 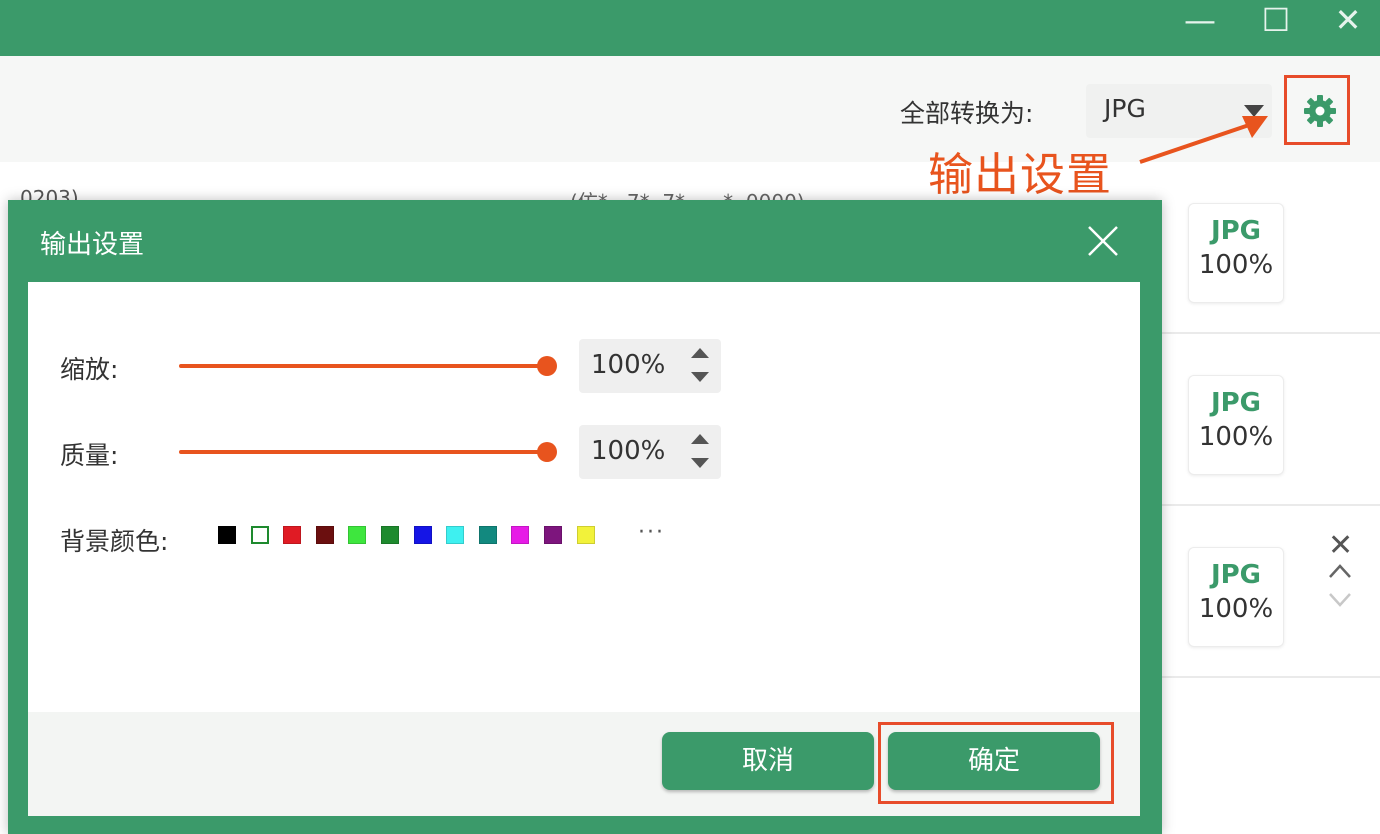 What do you see at coordinates (92, 245) in the screenshot?
I see `dialog-title: 输出设置` at bounding box center [92, 245].